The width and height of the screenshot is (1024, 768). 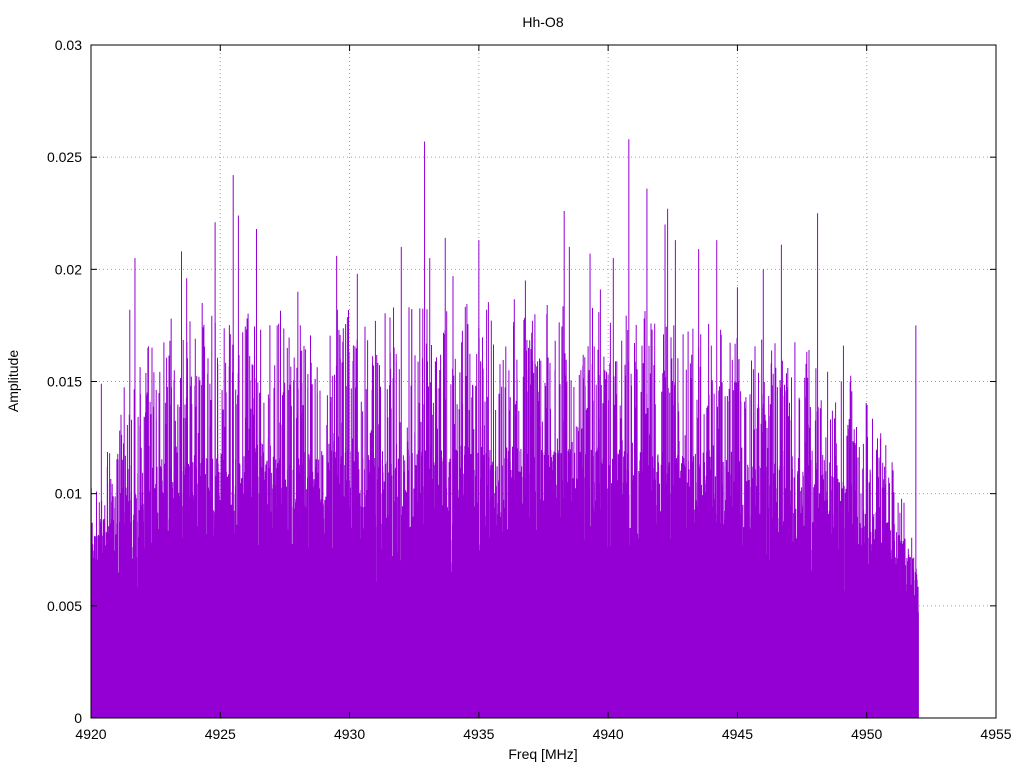 I want to click on y-tick-label: 0.01, so click(x=68, y=494).